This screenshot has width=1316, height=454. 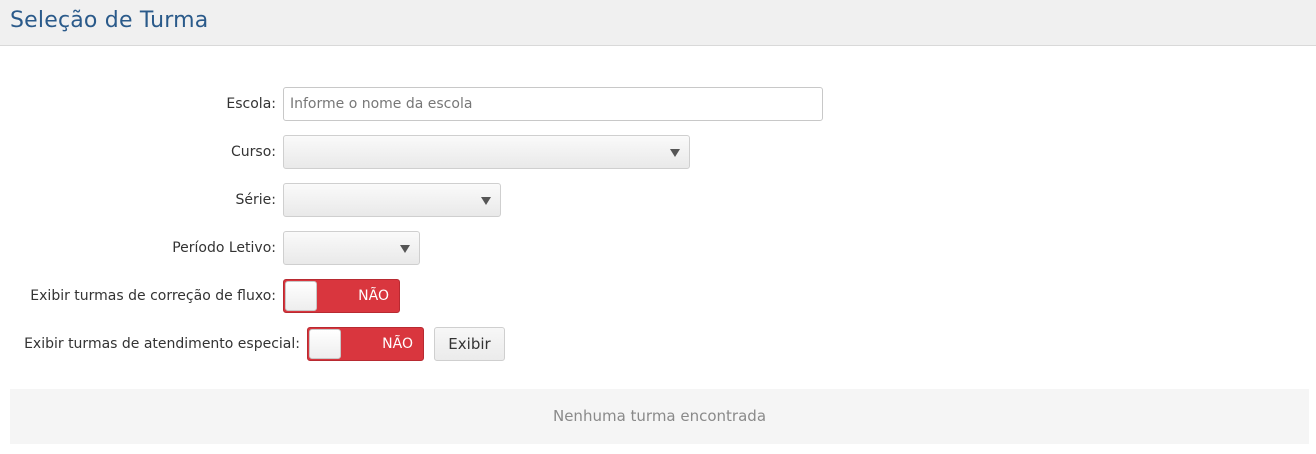 What do you see at coordinates (469, 344) in the screenshot?
I see `exibir-button: Exibir` at bounding box center [469, 344].